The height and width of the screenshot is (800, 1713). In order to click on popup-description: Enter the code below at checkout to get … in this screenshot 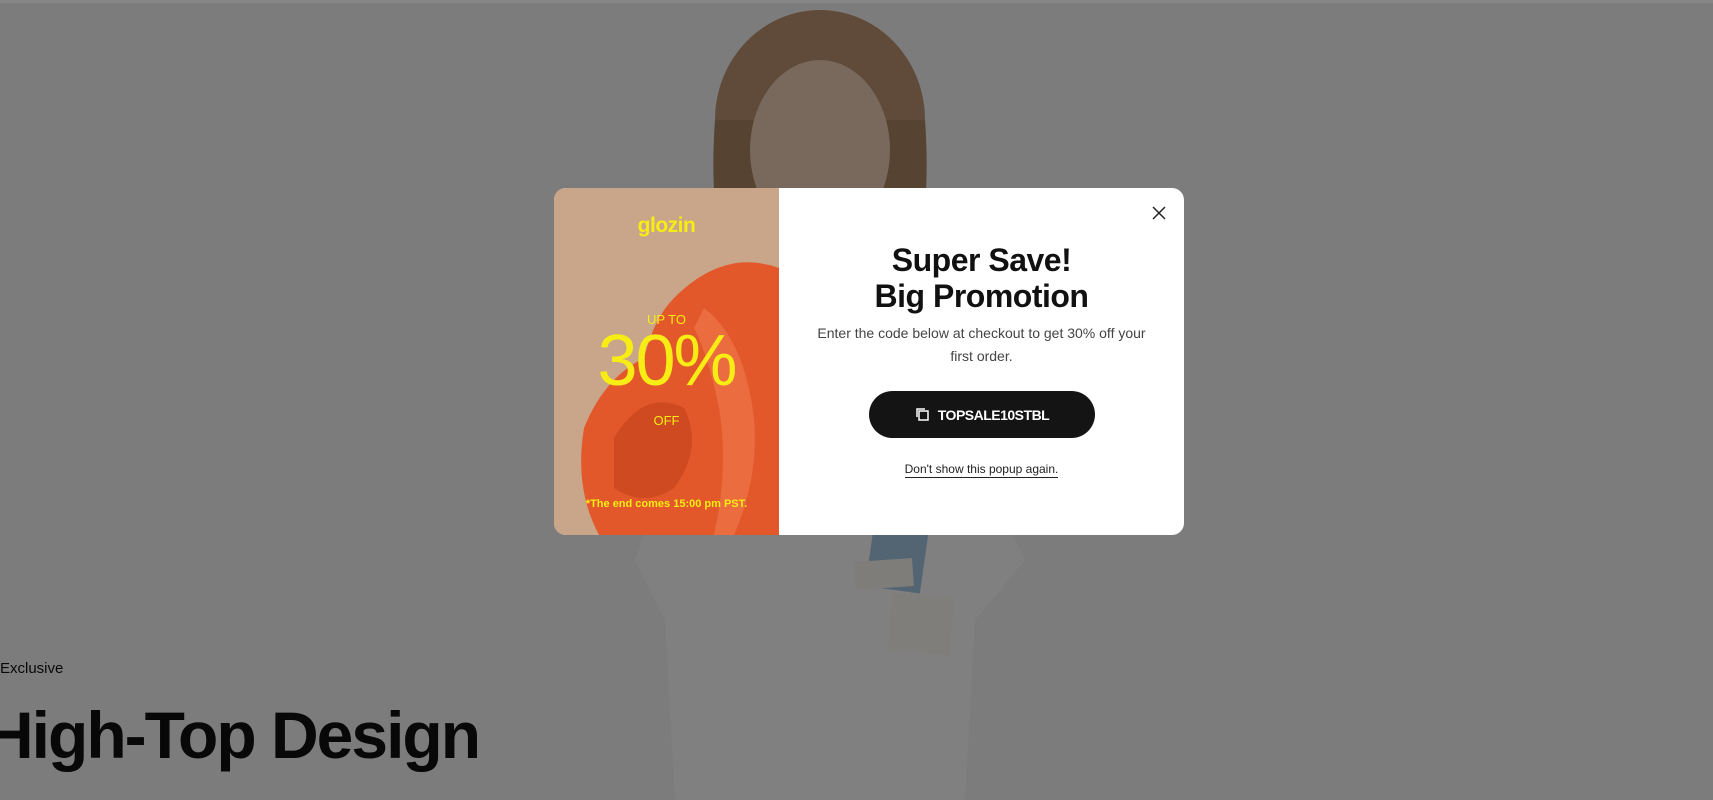, I will do `click(981, 344)`.